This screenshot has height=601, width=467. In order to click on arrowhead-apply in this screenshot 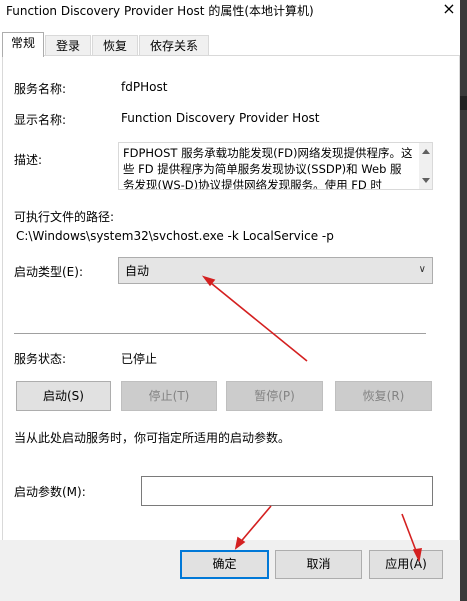, I will do `click(417, 555)`.